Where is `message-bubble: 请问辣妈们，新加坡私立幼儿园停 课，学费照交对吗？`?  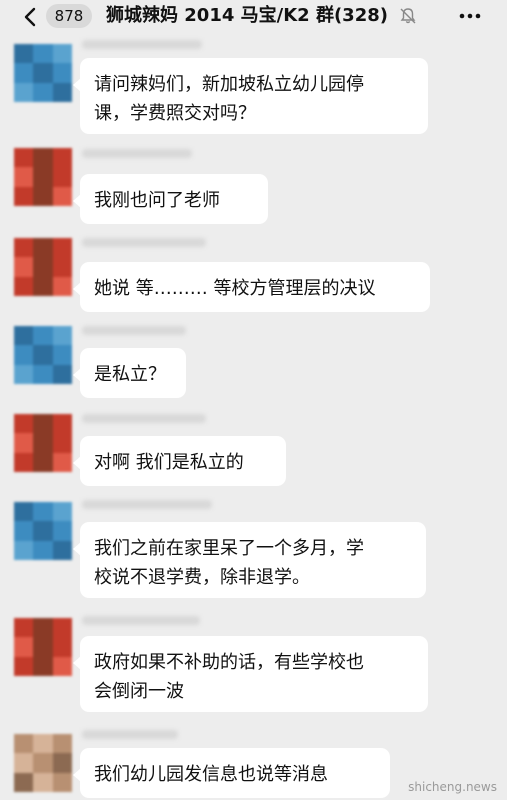 message-bubble: 请问辣妈们，新加坡私立幼儿园停 课，学费照交对吗？ is located at coordinates (250, 96).